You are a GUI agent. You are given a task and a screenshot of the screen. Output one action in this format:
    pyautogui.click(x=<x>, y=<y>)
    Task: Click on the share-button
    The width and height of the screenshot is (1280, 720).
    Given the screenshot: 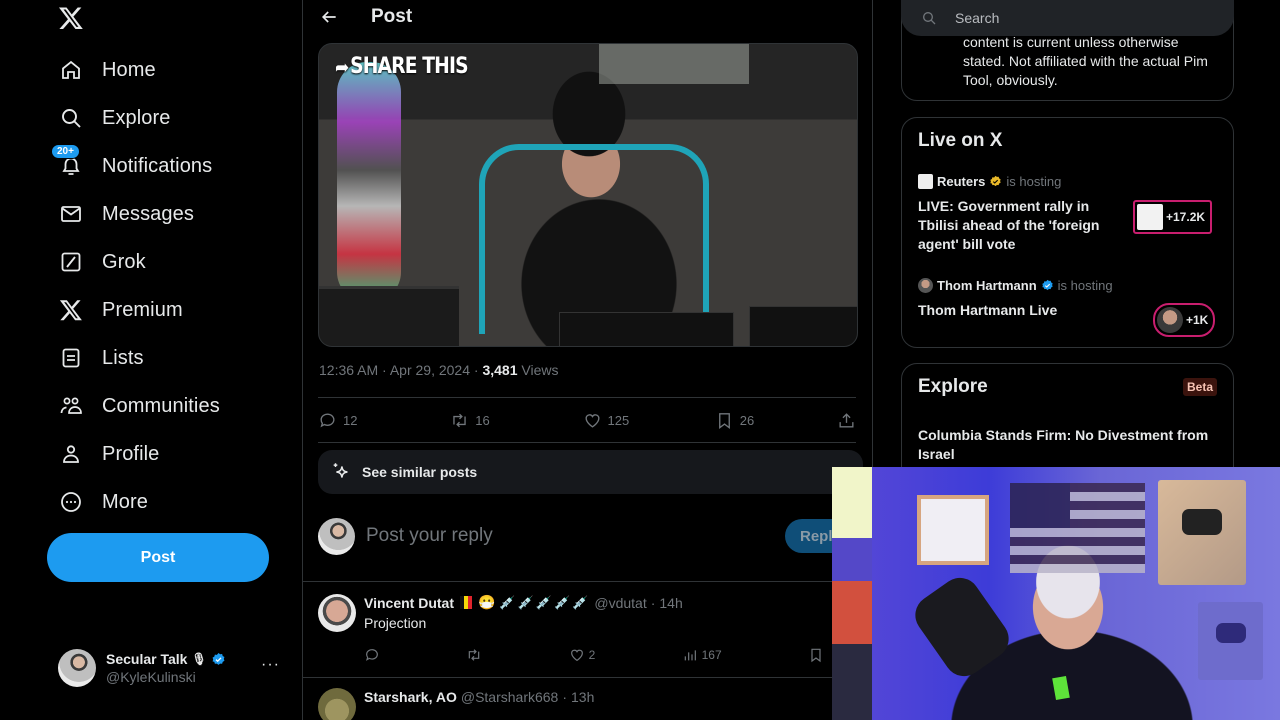 What is the action you would take?
    pyautogui.click(x=846, y=420)
    